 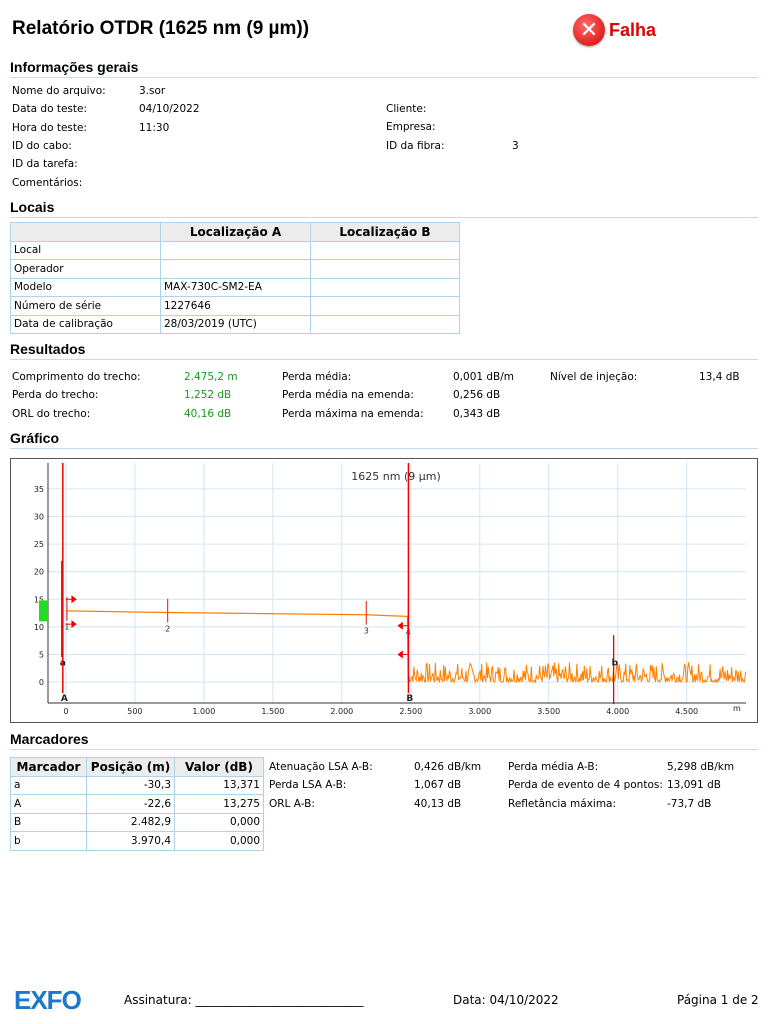 I want to click on result-value: 1,252 dB, so click(x=208, y=395).